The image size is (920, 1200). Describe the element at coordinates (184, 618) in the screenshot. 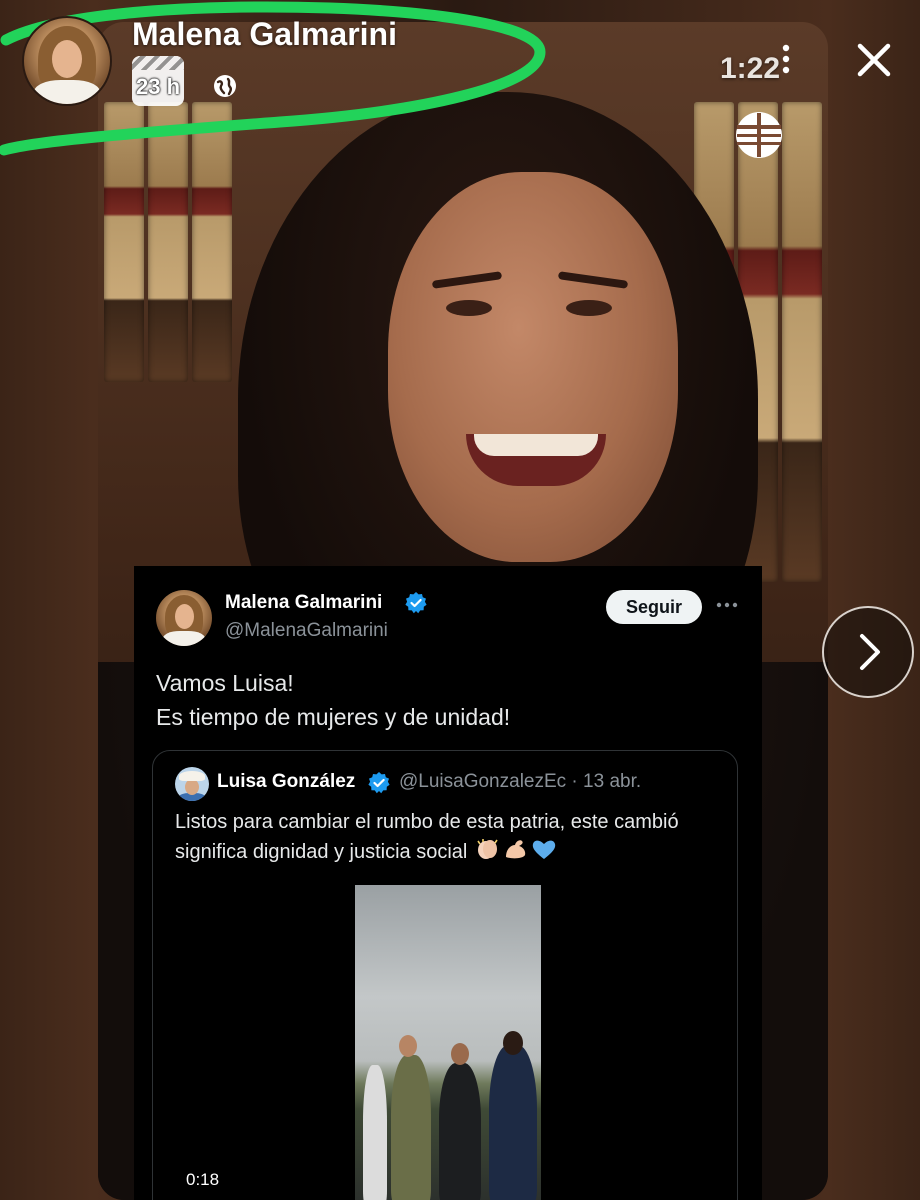

I see `tweet-author-avatar` at that location.